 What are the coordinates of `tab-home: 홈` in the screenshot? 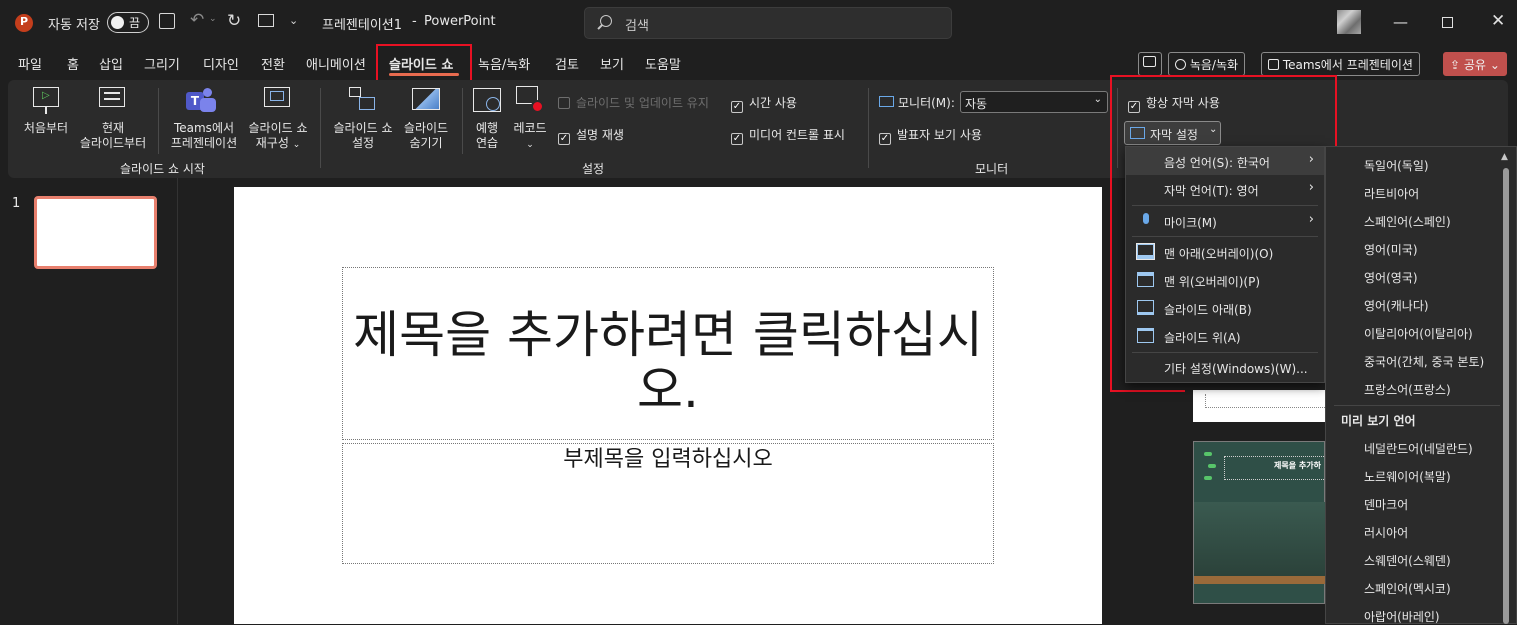 It's located at (73, 63).